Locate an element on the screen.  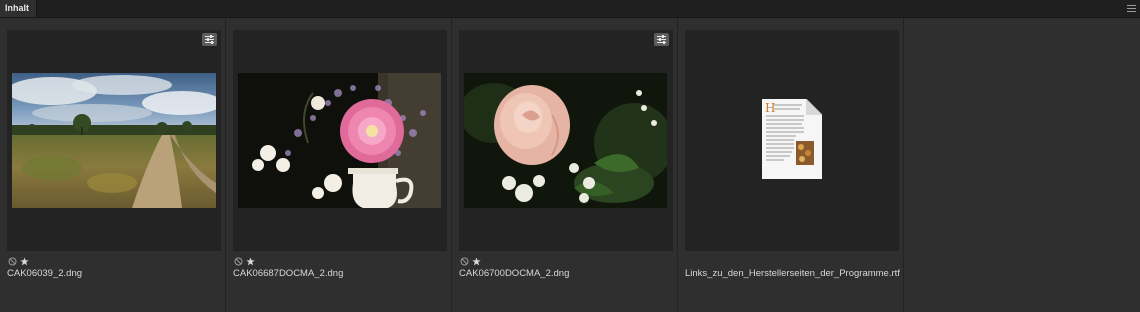
landscape-image is located at coordinates (114, 140).